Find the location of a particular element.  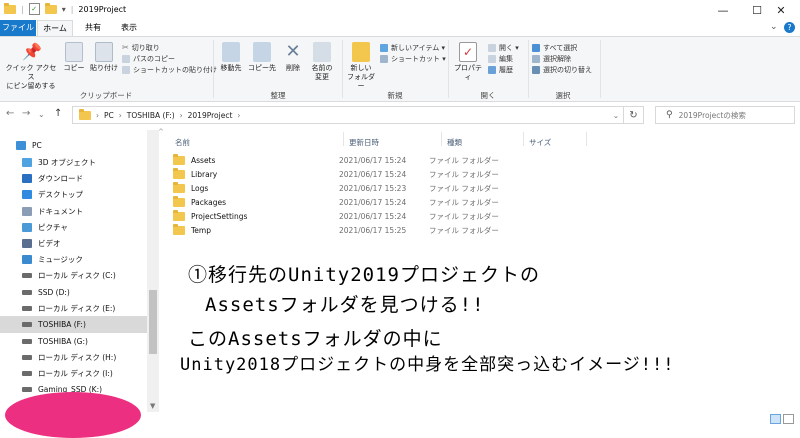

cut-button: ✂ 切り取り is located at coordinates (169, 47).